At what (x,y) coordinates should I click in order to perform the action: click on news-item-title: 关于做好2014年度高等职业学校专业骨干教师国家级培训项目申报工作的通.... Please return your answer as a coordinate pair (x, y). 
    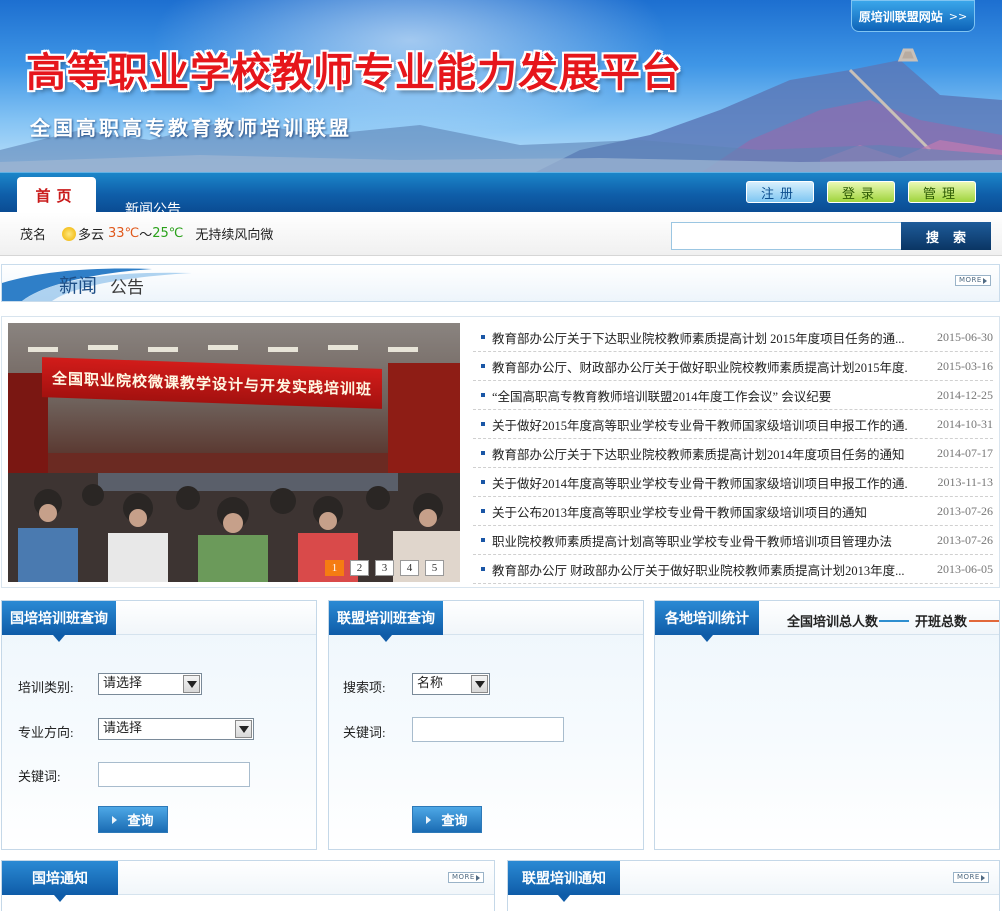
    Looking at the image, I should click on (699, 482).